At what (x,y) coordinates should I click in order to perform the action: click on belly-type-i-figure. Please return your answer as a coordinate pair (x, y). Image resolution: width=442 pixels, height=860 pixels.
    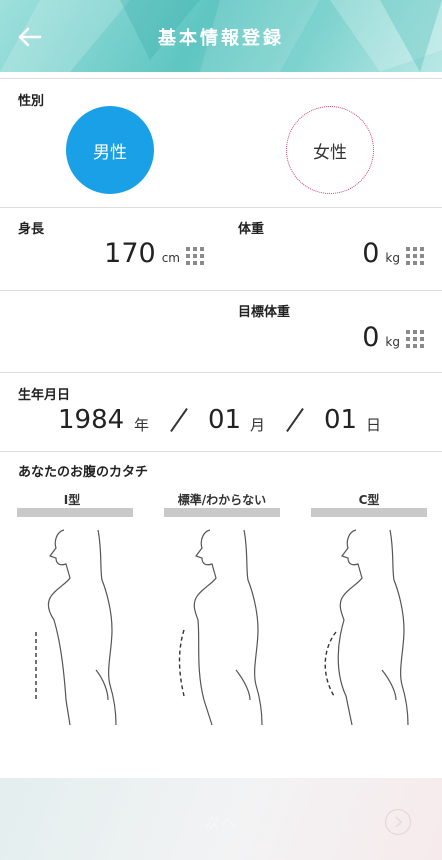
    Looking at the image, I should click on (80, 625).